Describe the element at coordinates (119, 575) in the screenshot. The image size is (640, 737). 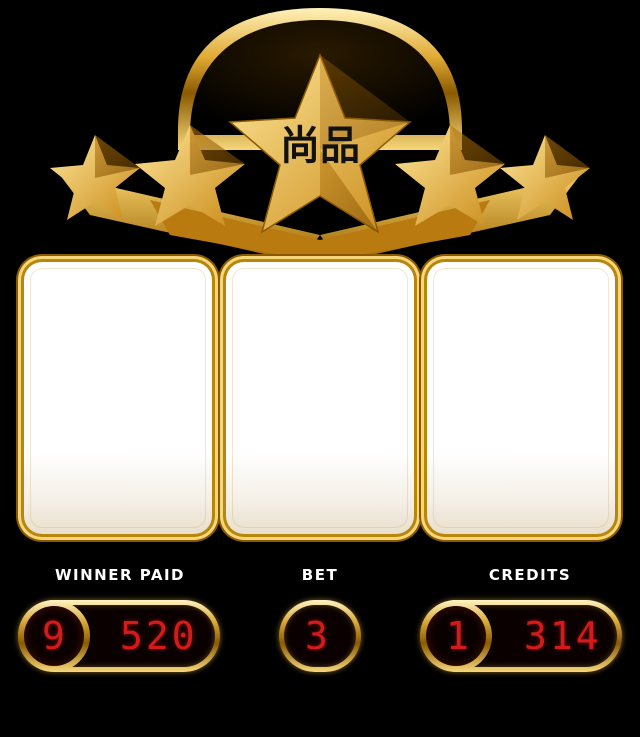
I see `winner-paid-label: WINNER PAID` at that location.